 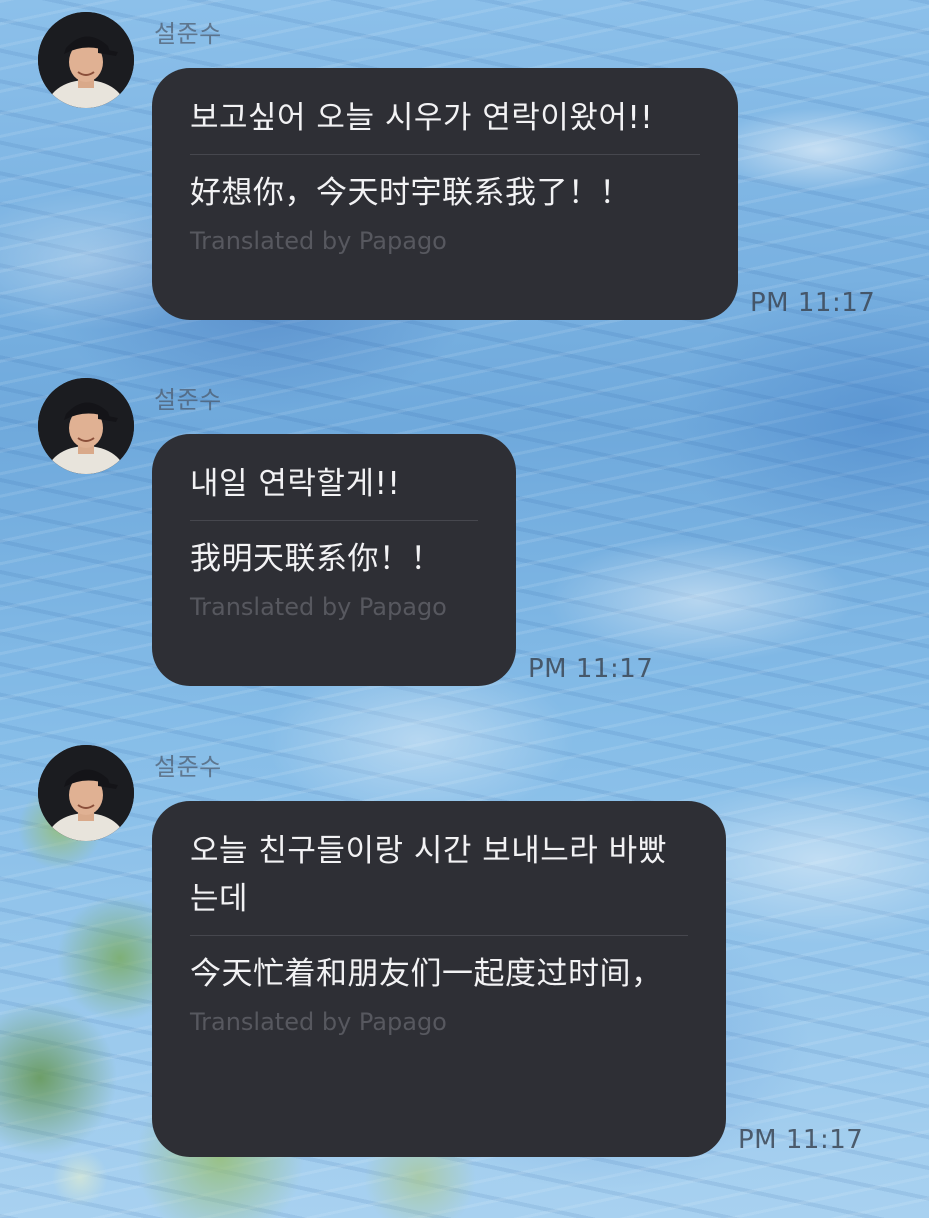 I want to click on original-message-text: 내일 연락할게!!, so click(x=295, y=484).